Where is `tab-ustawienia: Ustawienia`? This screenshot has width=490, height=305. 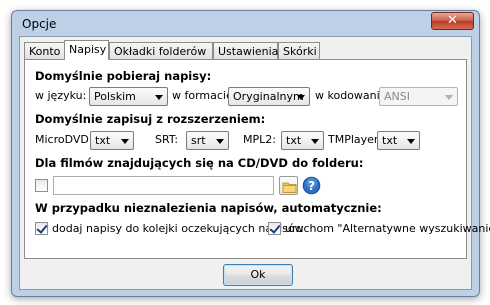 tab-ustawienia: Ustawienia is located at coordinates (245, 50).